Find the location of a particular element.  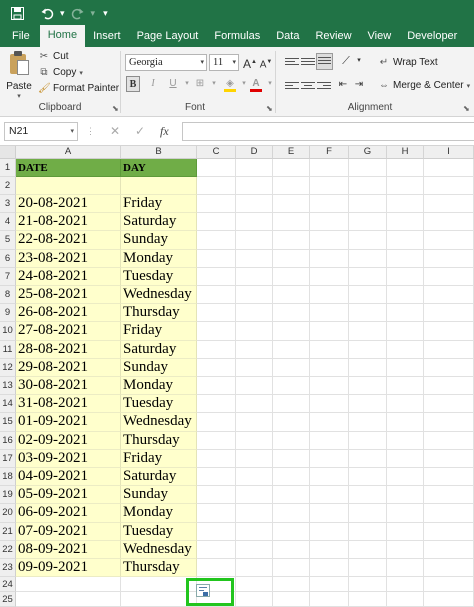

cell-g4 is located at coordinates (368, 222).